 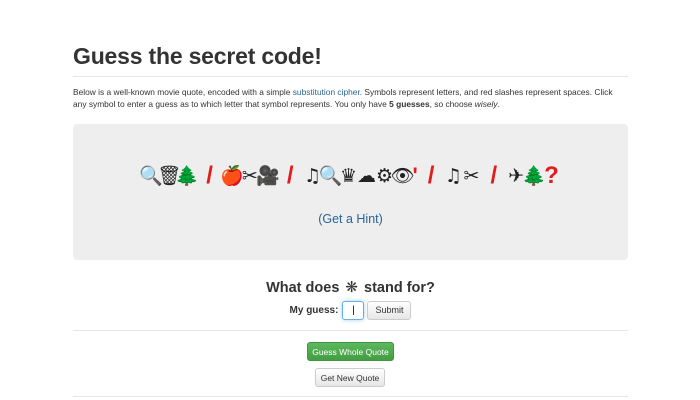 I want to click on intro-text-3: , so choose, so click(x=452, y=103).